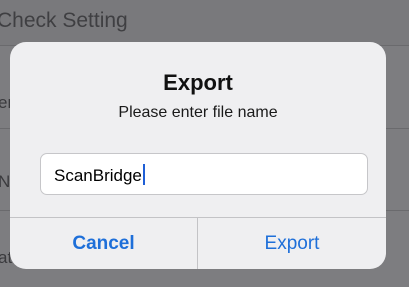  Describe the element at coordinates (198, 82) in the screenshot. I see `dialog-title: Export` at that location.